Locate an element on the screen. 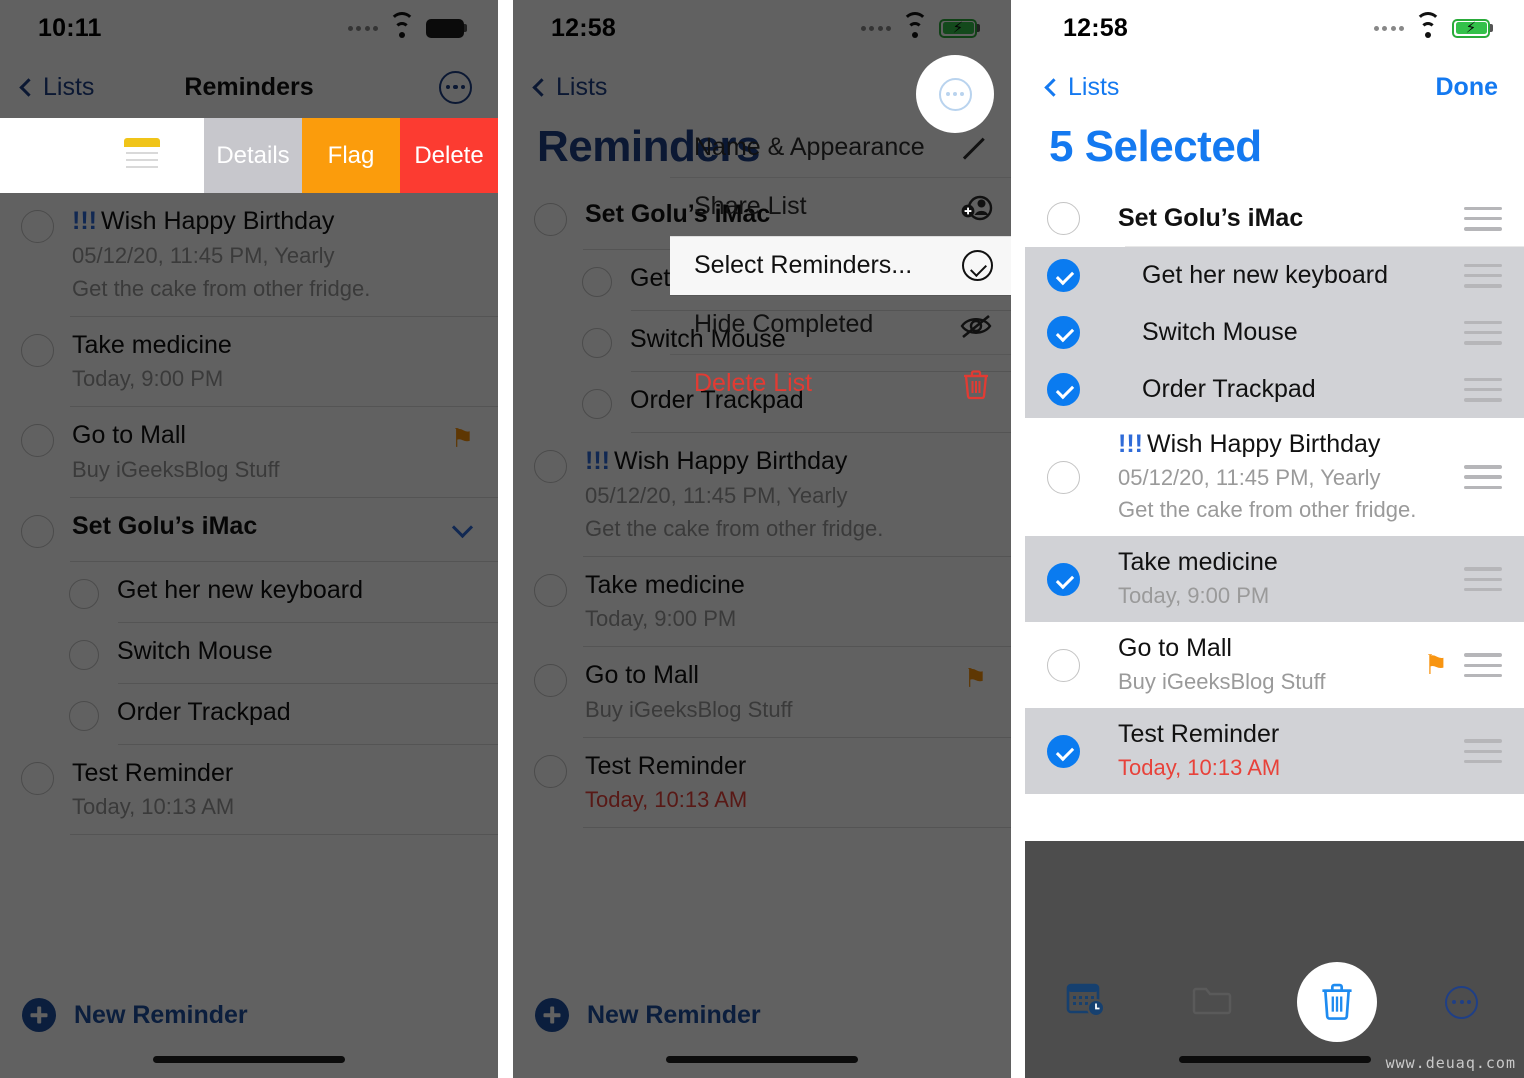  toolbar-slot-delete is located at coordinates (1337, 1002).